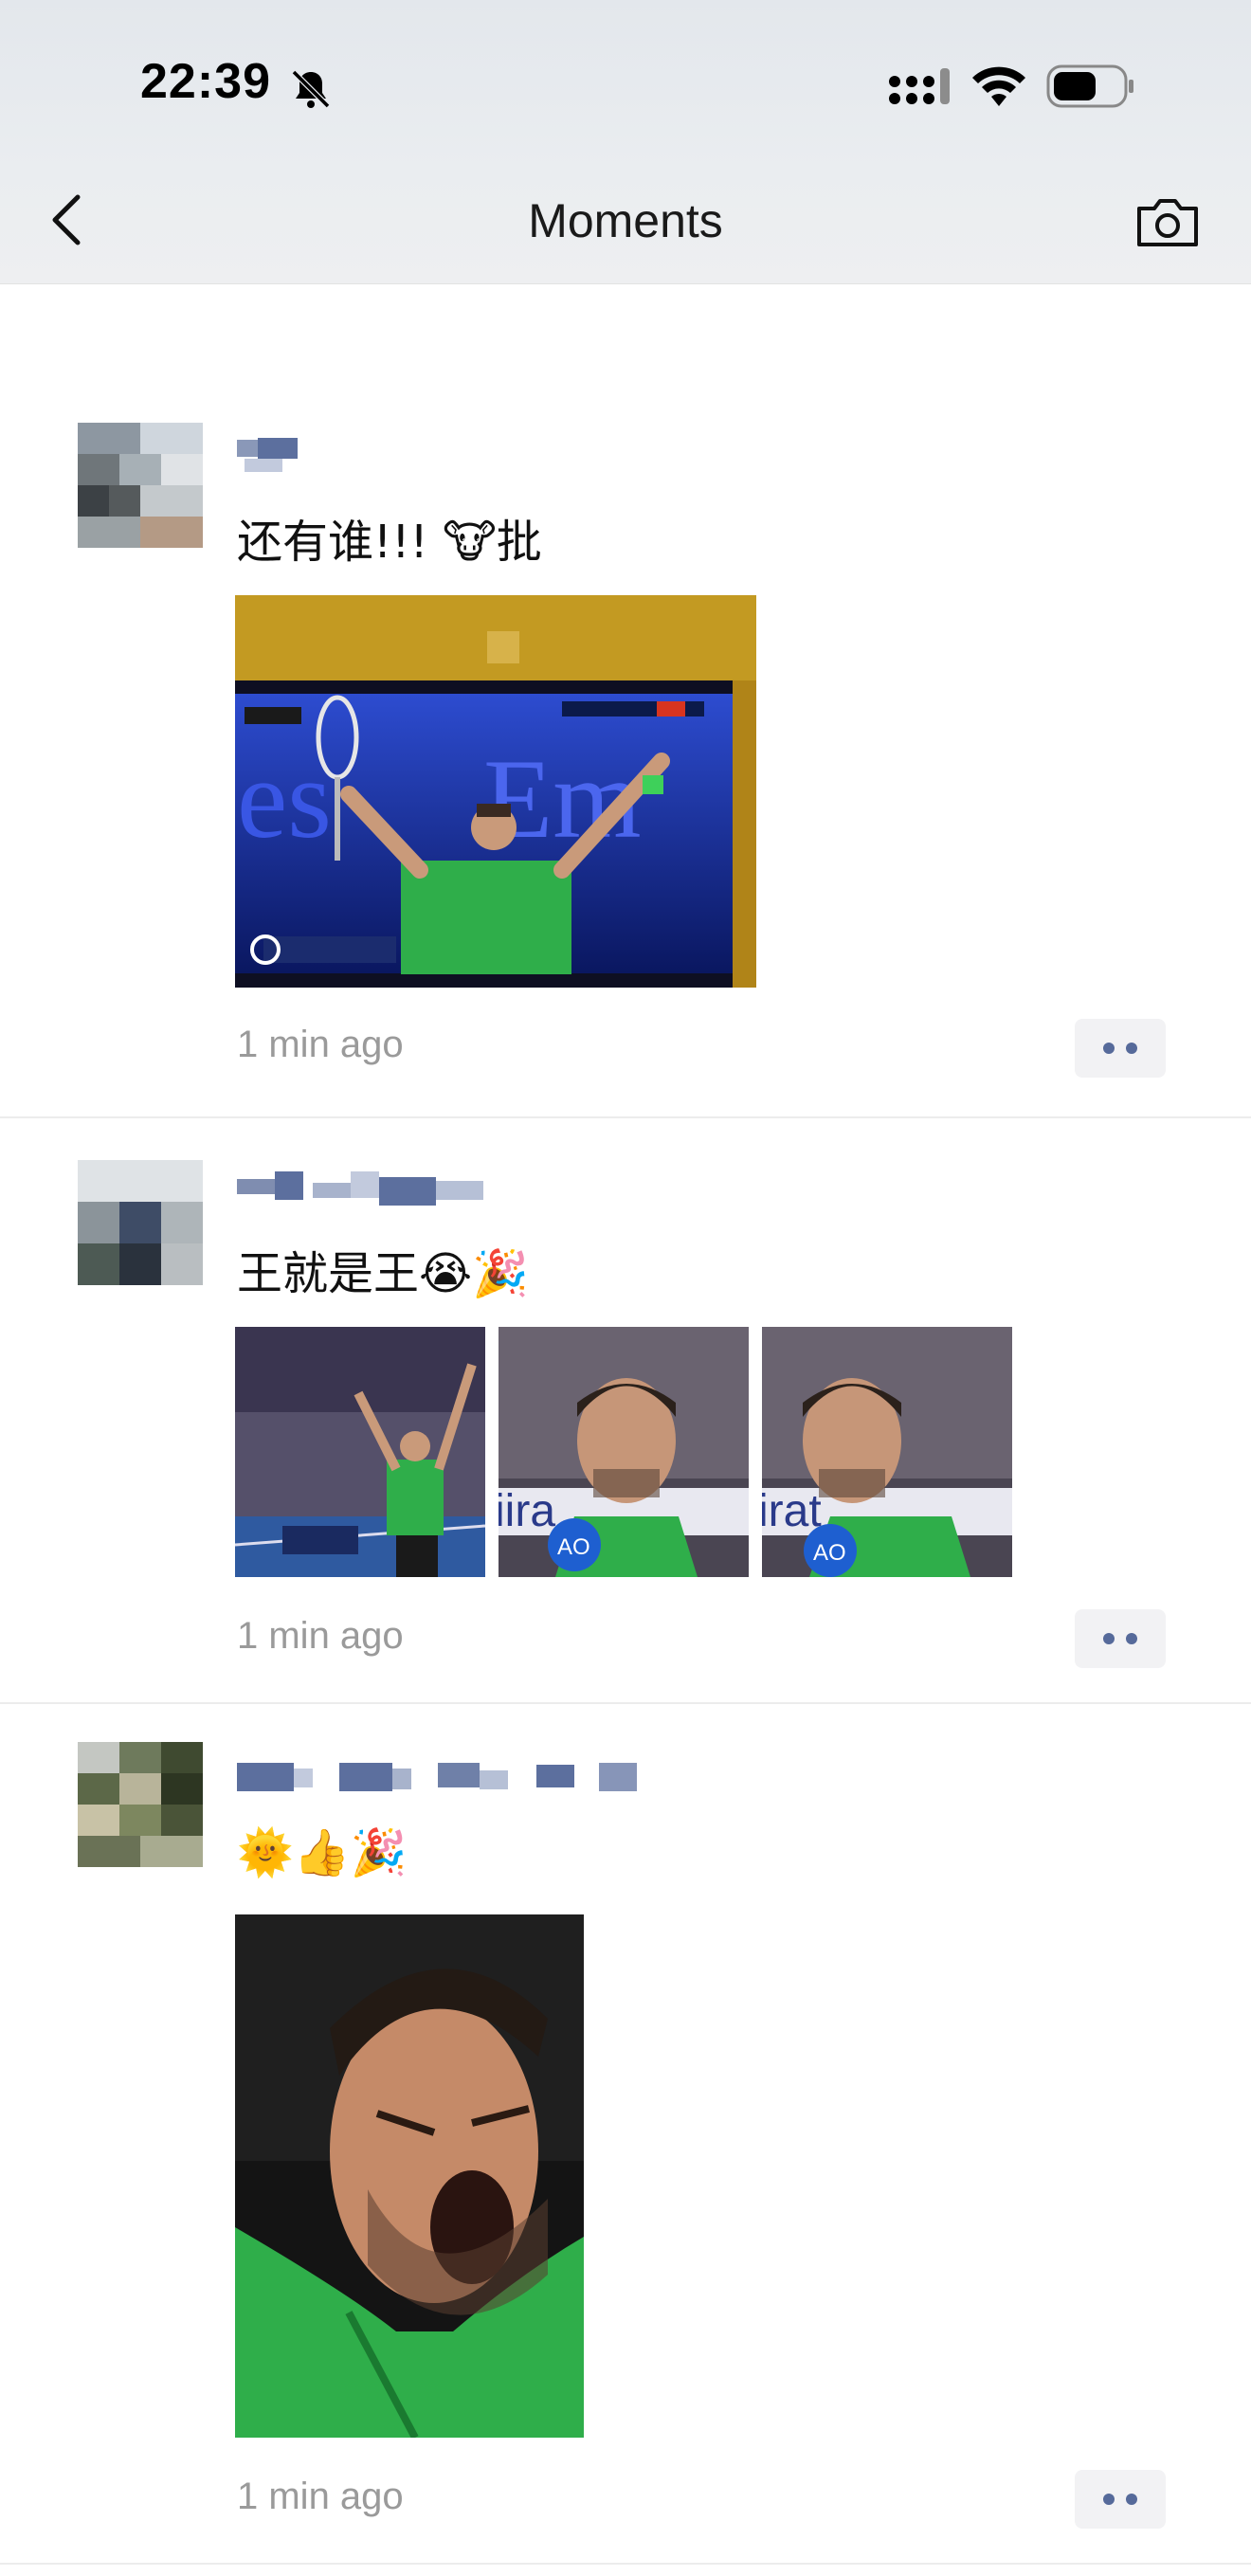 Image resolution: width=1251 pixels, height=2576 pixels. Describe the element at coordinates (311, 89) in the screenshot. I see `bell-muted-icon` at that location.